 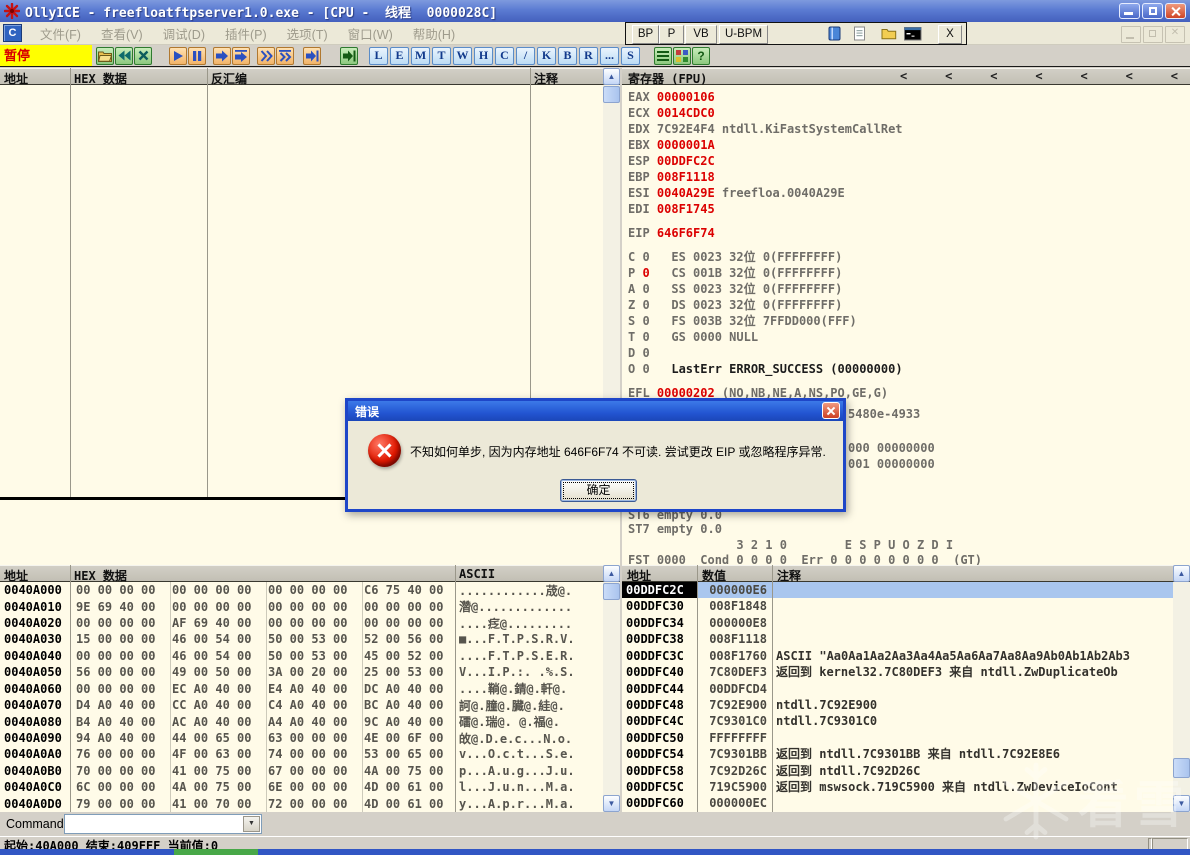 What do you see at coordinates (1153, 34) in the screenshot?
I see `child-restore-button` at bounding box center [1153, 34].